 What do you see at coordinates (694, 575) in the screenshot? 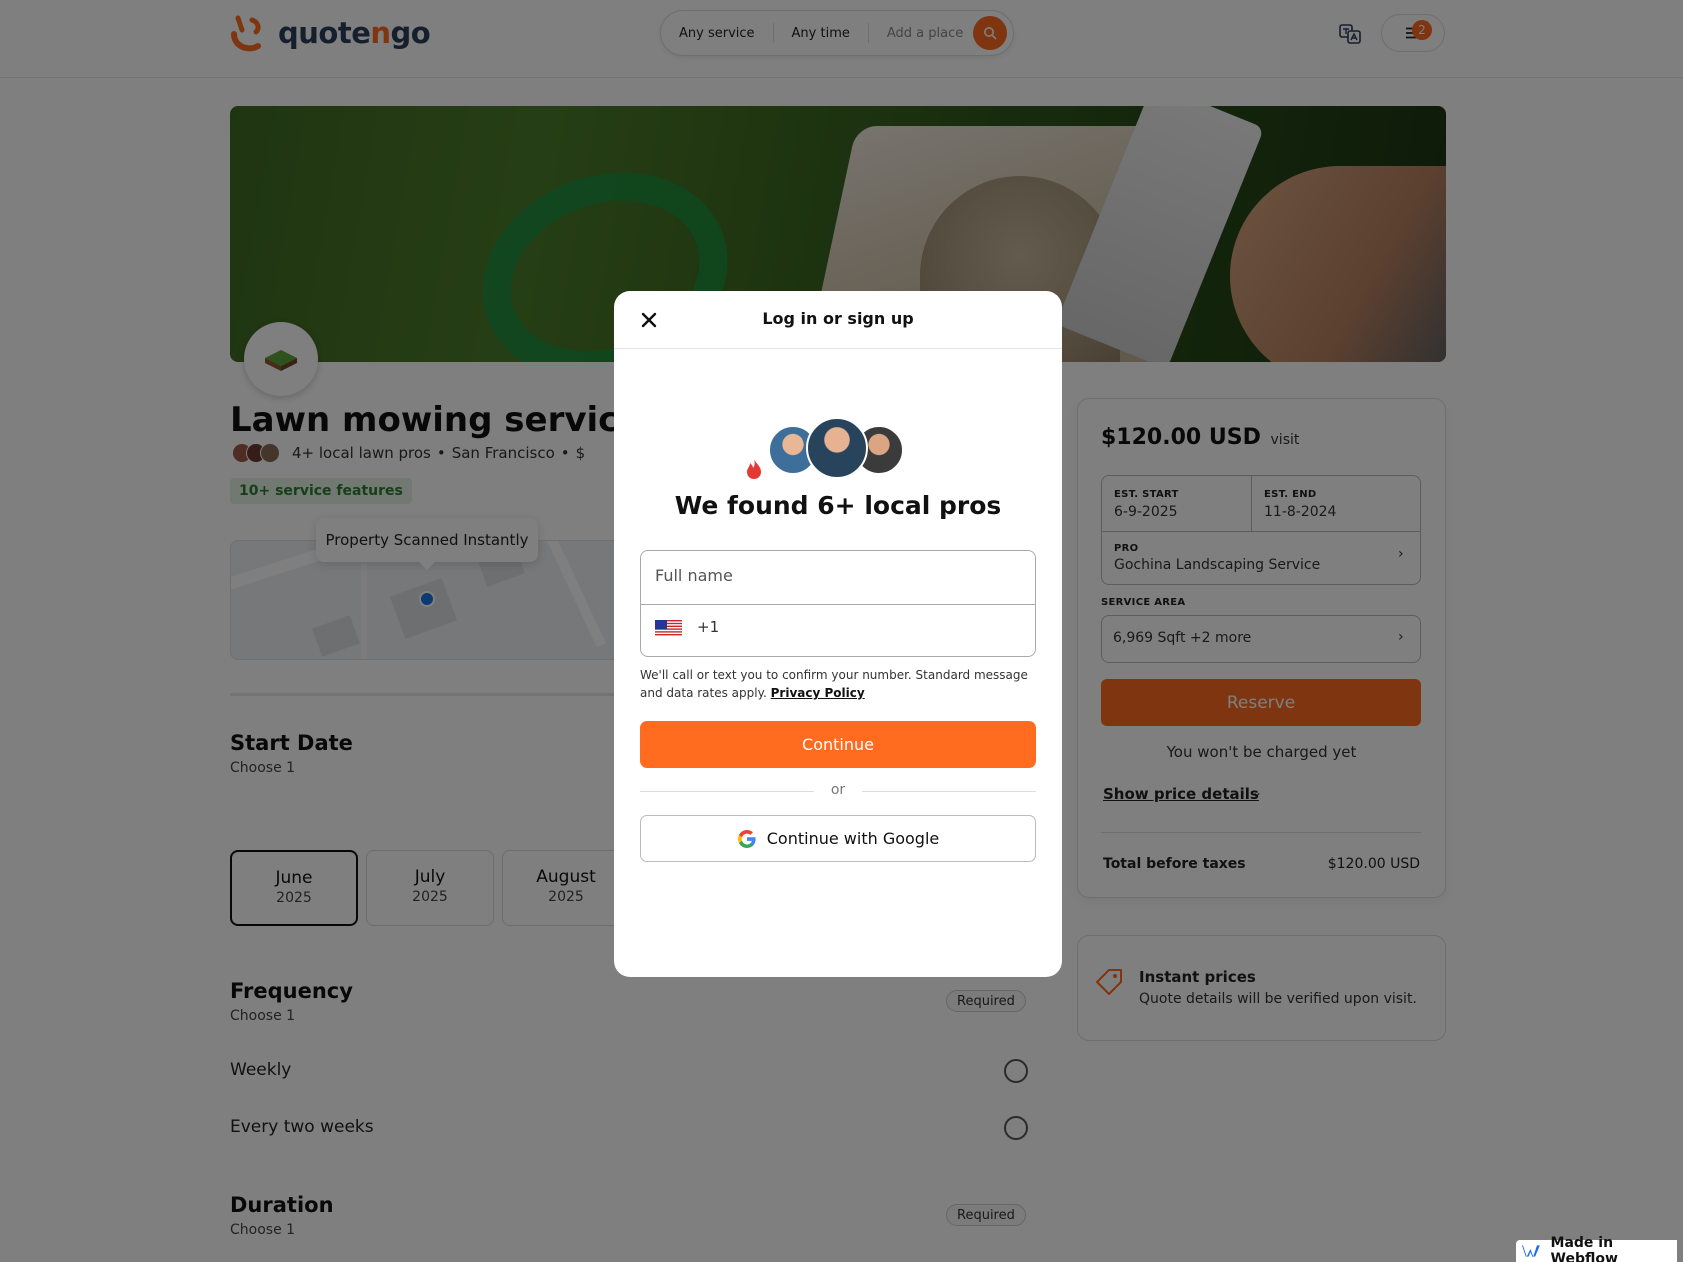
I see `full-name-input: Full name` at bounding box center [694, 575].